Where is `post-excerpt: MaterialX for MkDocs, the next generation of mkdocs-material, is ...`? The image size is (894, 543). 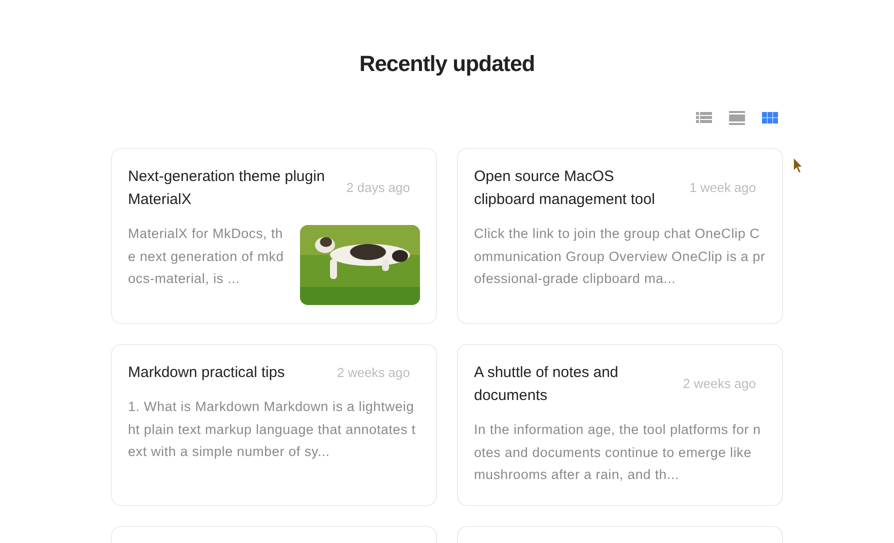 post-excerpt: MaterialX for MkDocs, the next generation of mkdocs-material, is ... is located at coordinates (206, 256).